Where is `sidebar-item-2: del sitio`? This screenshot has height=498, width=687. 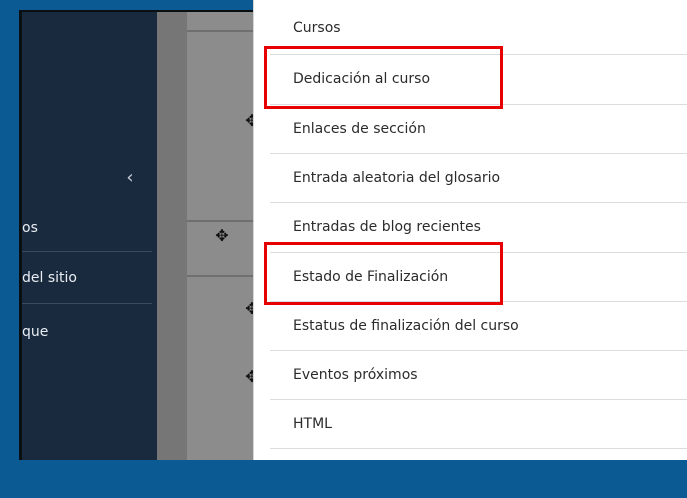 sidebar-item-2: del sitio is located at coordinates (87, 278).